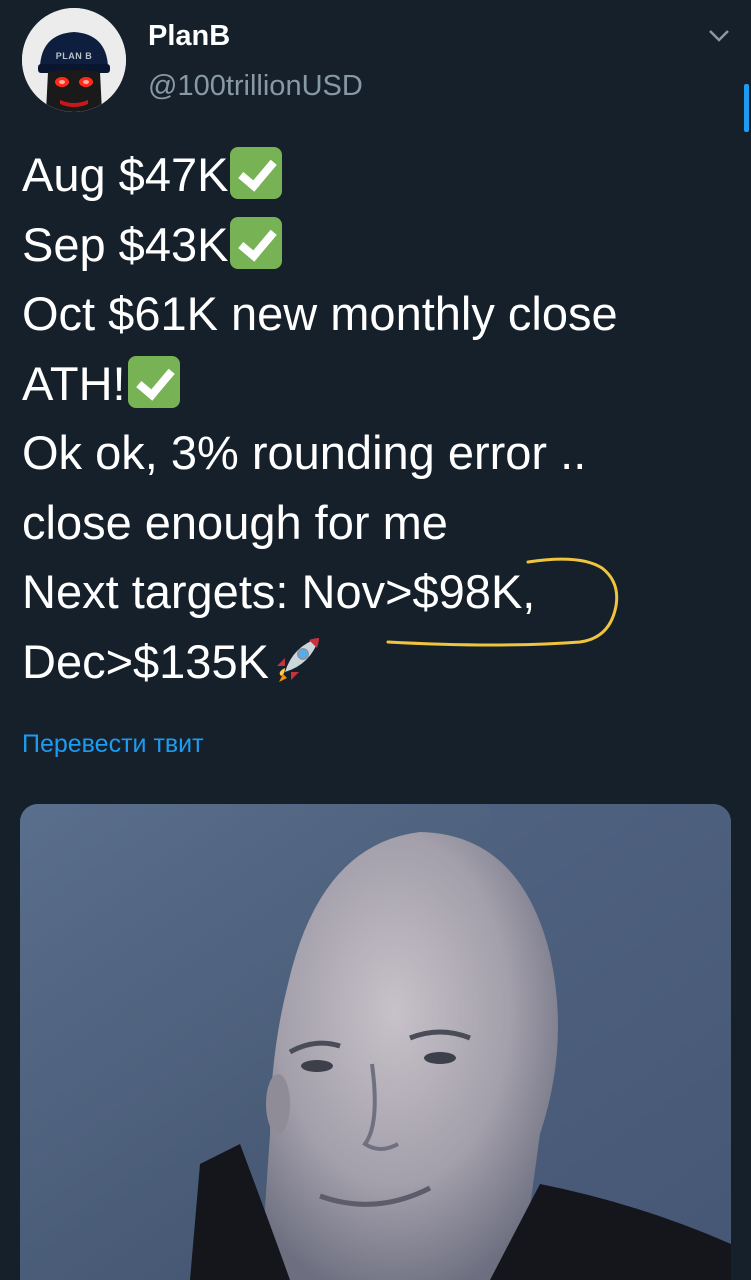 Image resolution: width=751 pixels, height=1280 pixels. Describe the element at coordinates (379, 662) in the screenshot. I see `tweet-line: Dec>$135K` at that location.